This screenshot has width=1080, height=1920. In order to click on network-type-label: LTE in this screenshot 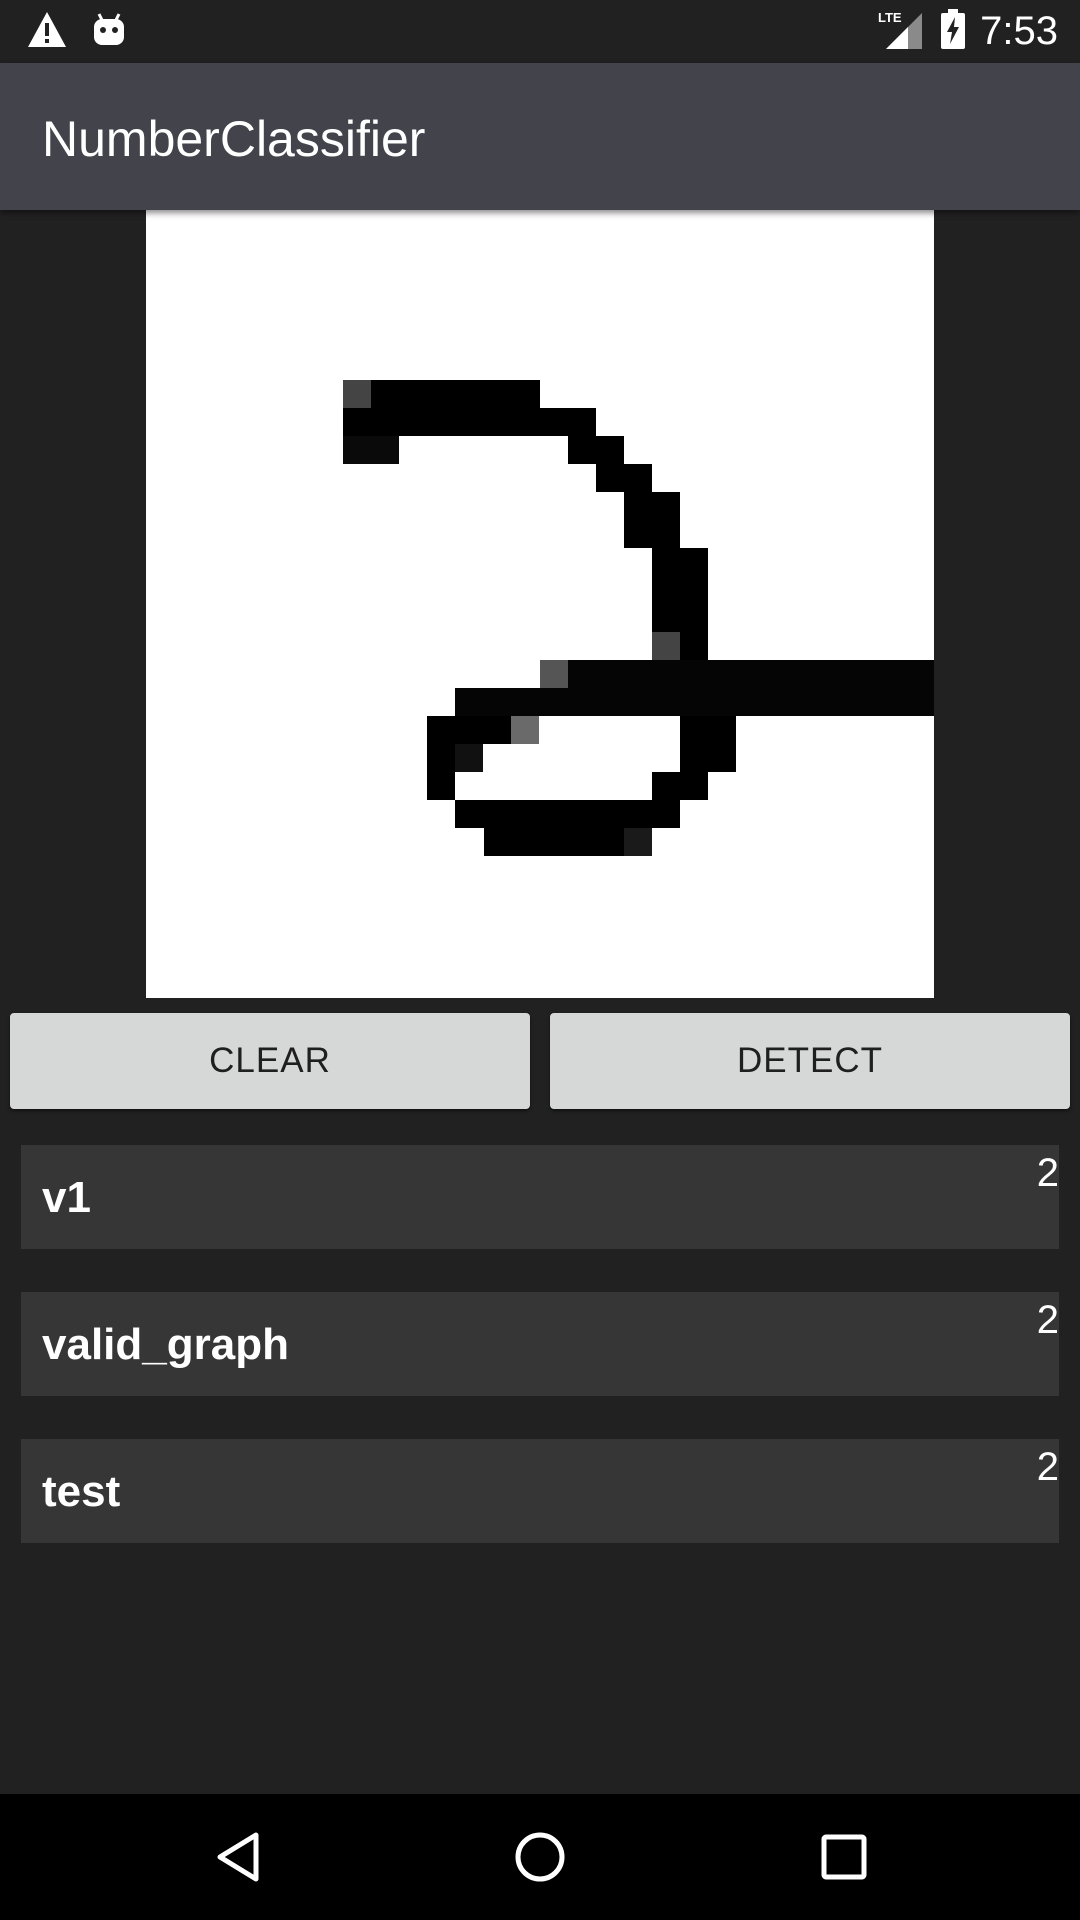, I will do `click(890, 17)`.